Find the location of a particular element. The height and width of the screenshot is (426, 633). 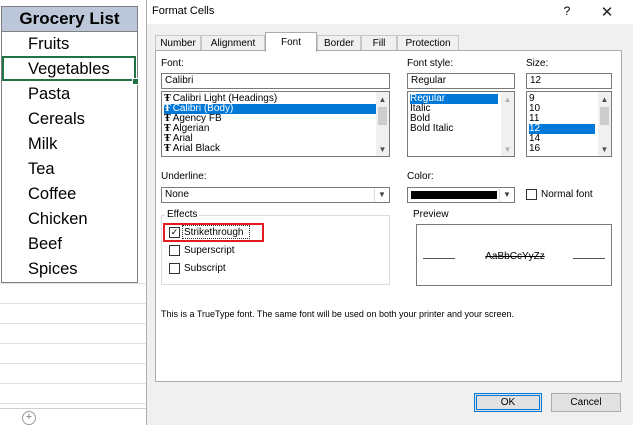

preview-box: AaBbCcYyZz is located at coordinates (514, 255).